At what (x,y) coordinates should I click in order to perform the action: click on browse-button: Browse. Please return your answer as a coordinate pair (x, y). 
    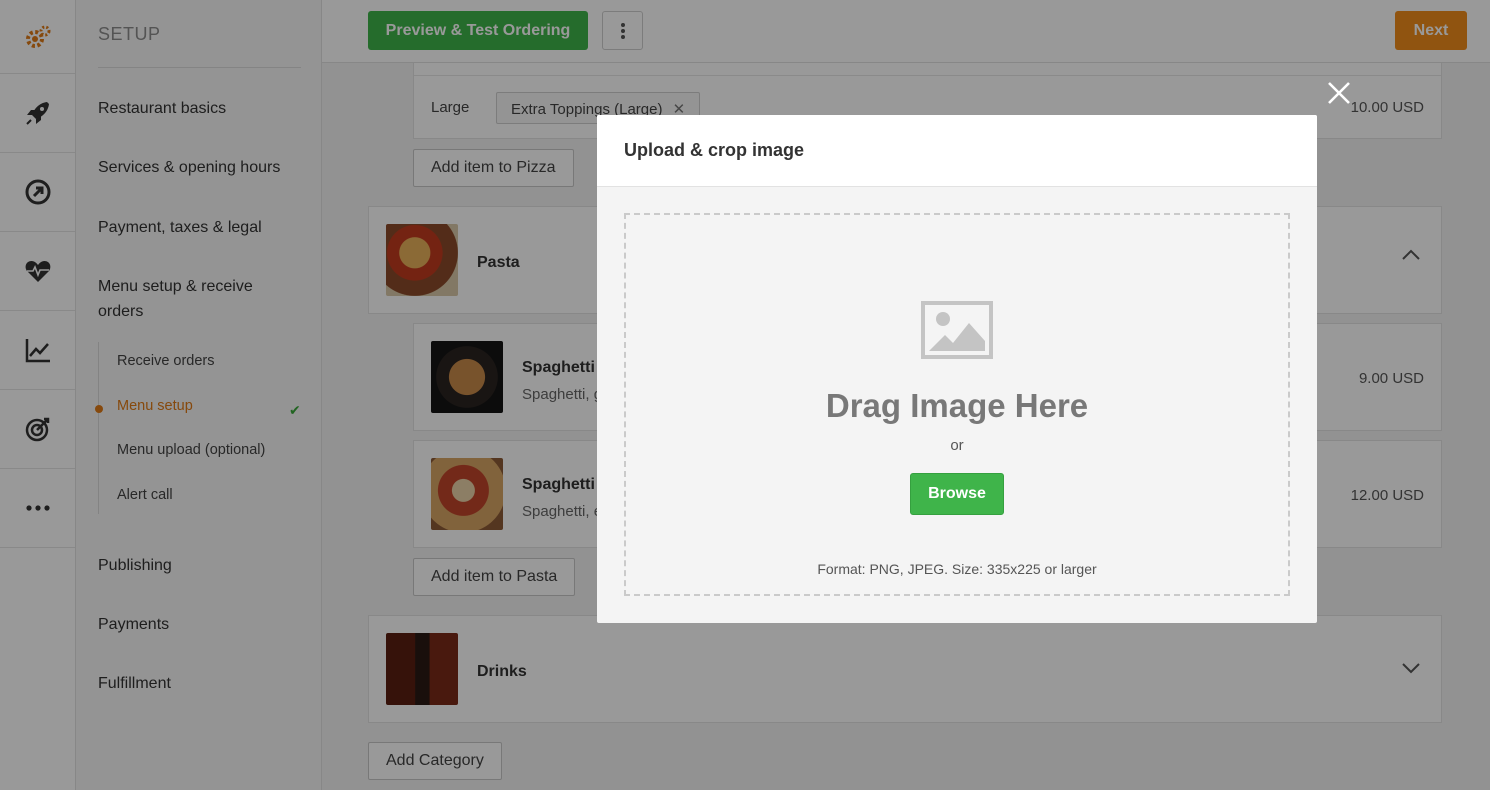
    Looking at the image, I should click on (957, 494).